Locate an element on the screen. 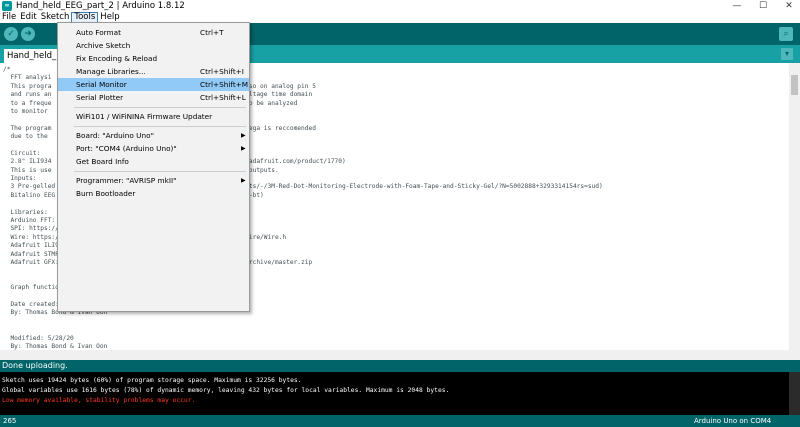 The image size is (800, 427). tab-menu-button: ▾ is located at coordinates (787, 54).